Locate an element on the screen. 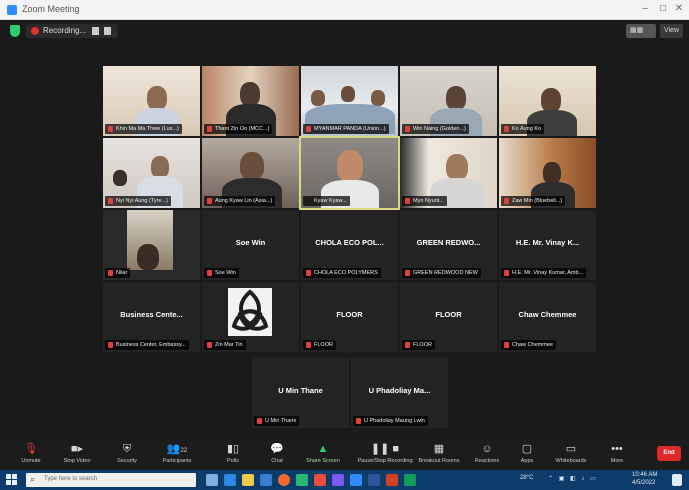 This screenshot has height=490, width=689. participant-tile: Chaw Chemmee Chaw Chemmee is located at coordinates (547, 317).